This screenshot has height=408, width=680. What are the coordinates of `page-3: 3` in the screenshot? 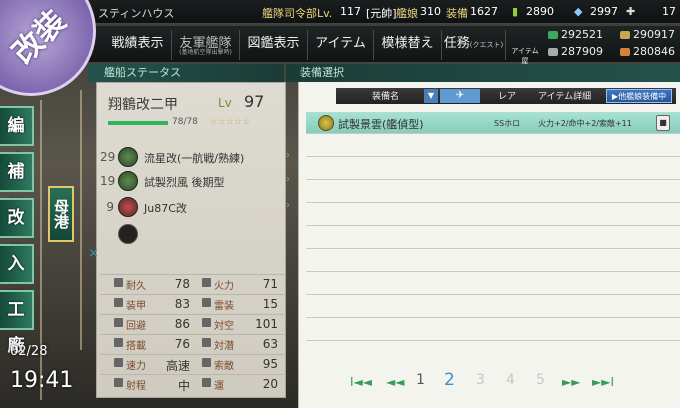 It's located at (480, 380).